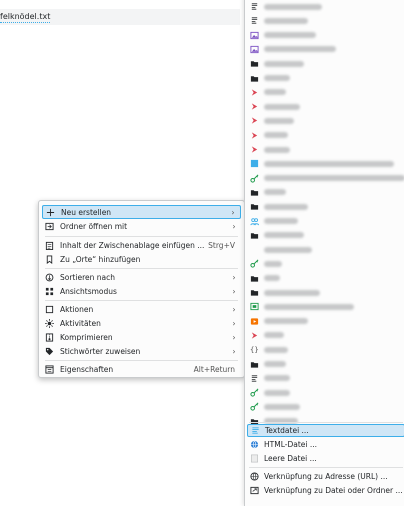 This screenshot has width=404, height=506. What do you see at coordinates (254, 476) in the screenshot?
I see `url-link-icon` at bounding box center [254, 476].